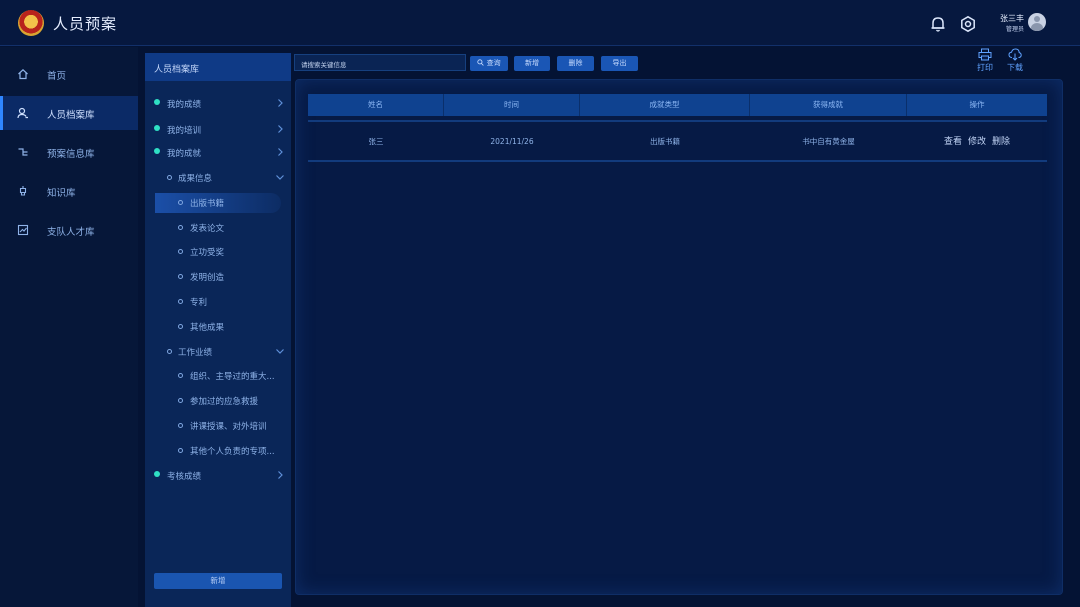  I want to click on tree-item-work-performance: 工作业绩, so click(218, 352).